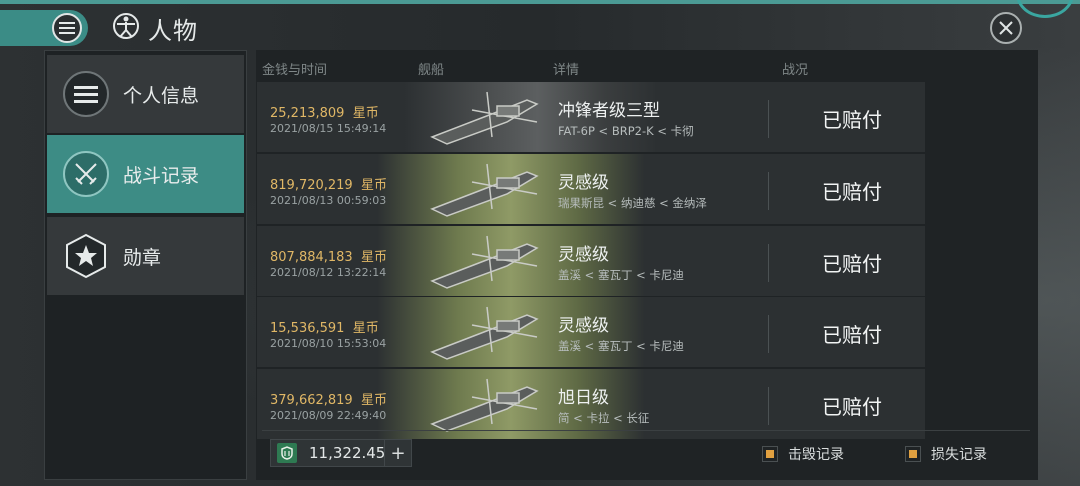  Describe the element at coordinates (324, 328) in the screenshot. I see `loss-amount: 15,536,591 星币` at that location.